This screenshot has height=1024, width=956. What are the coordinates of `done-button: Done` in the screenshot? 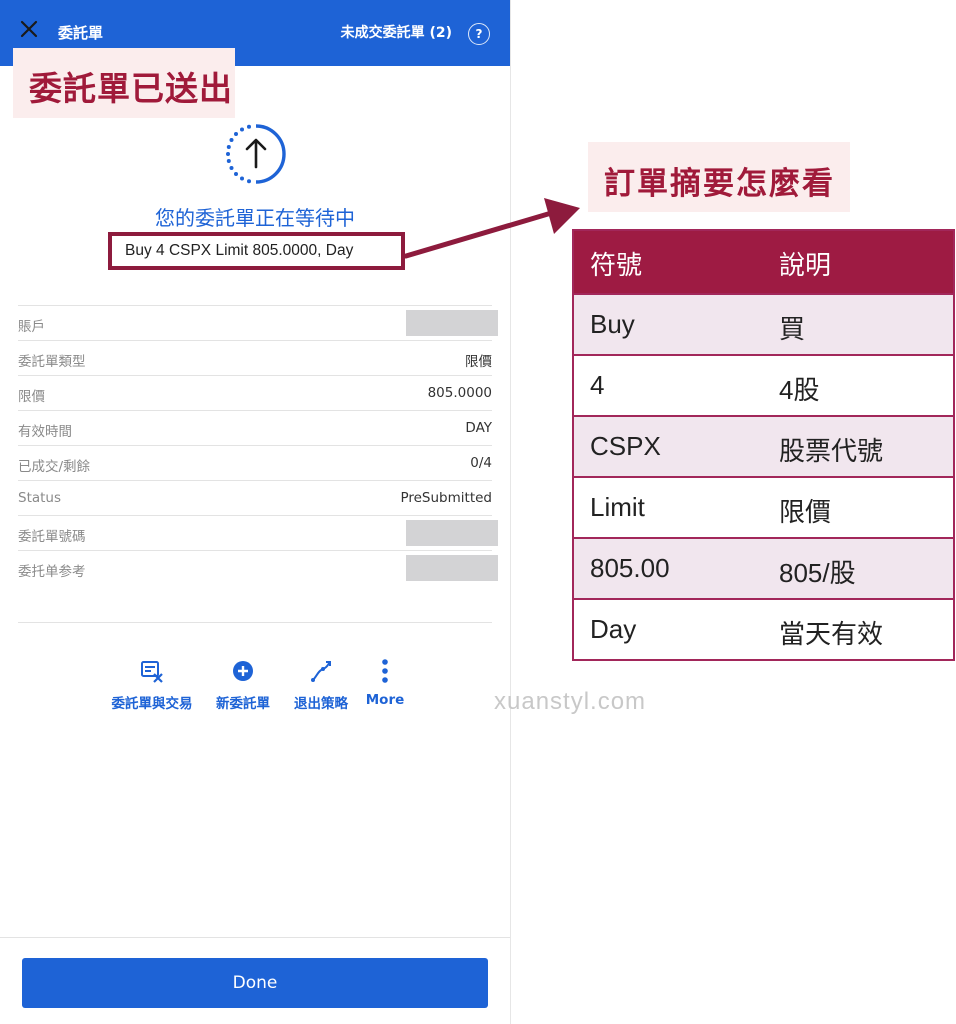 It's located at (255, 983).